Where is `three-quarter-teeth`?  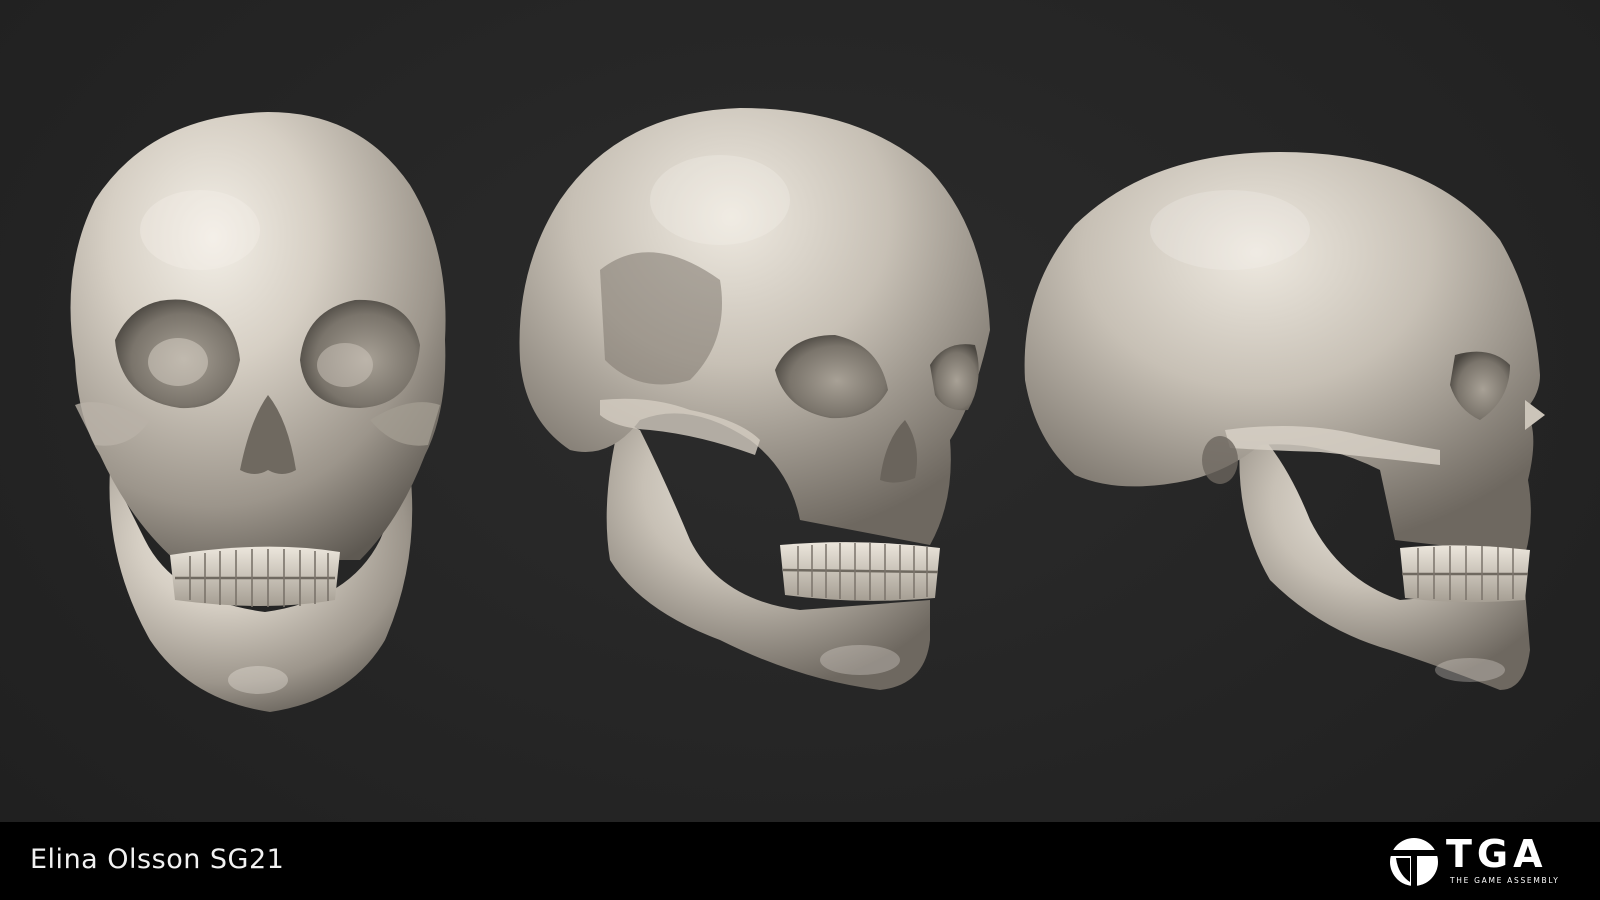
three-quarter-teeth is located at coordinates (860, 571).